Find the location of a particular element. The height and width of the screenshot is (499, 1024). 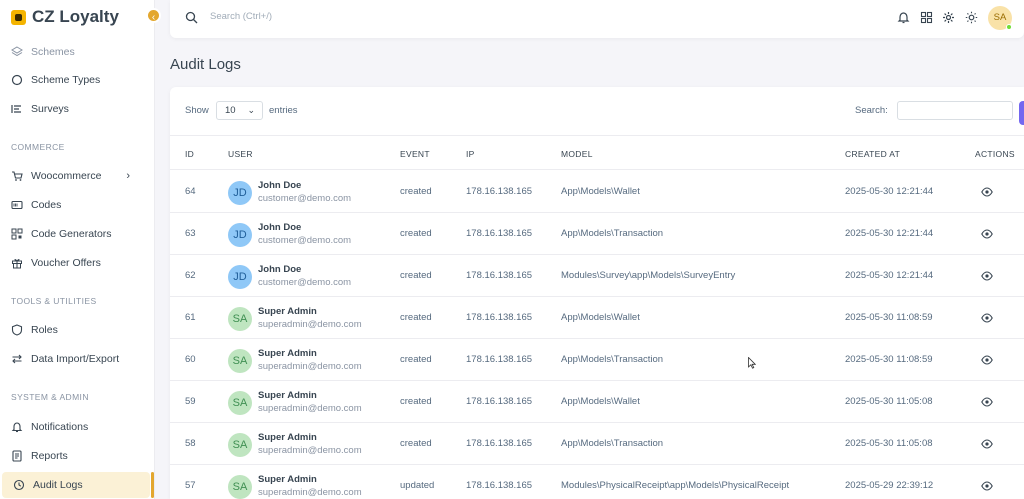

history-icon is located at coordinates (19, 485).